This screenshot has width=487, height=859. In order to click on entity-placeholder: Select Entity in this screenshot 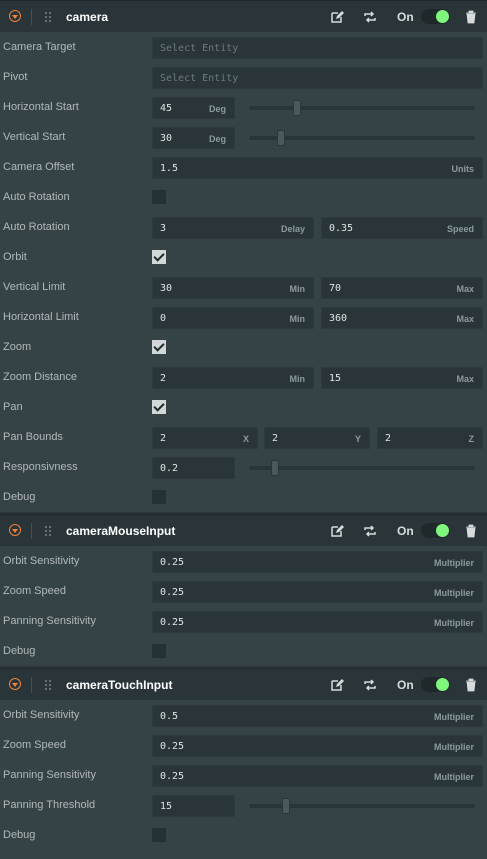, I will do `click(199, 48)`.